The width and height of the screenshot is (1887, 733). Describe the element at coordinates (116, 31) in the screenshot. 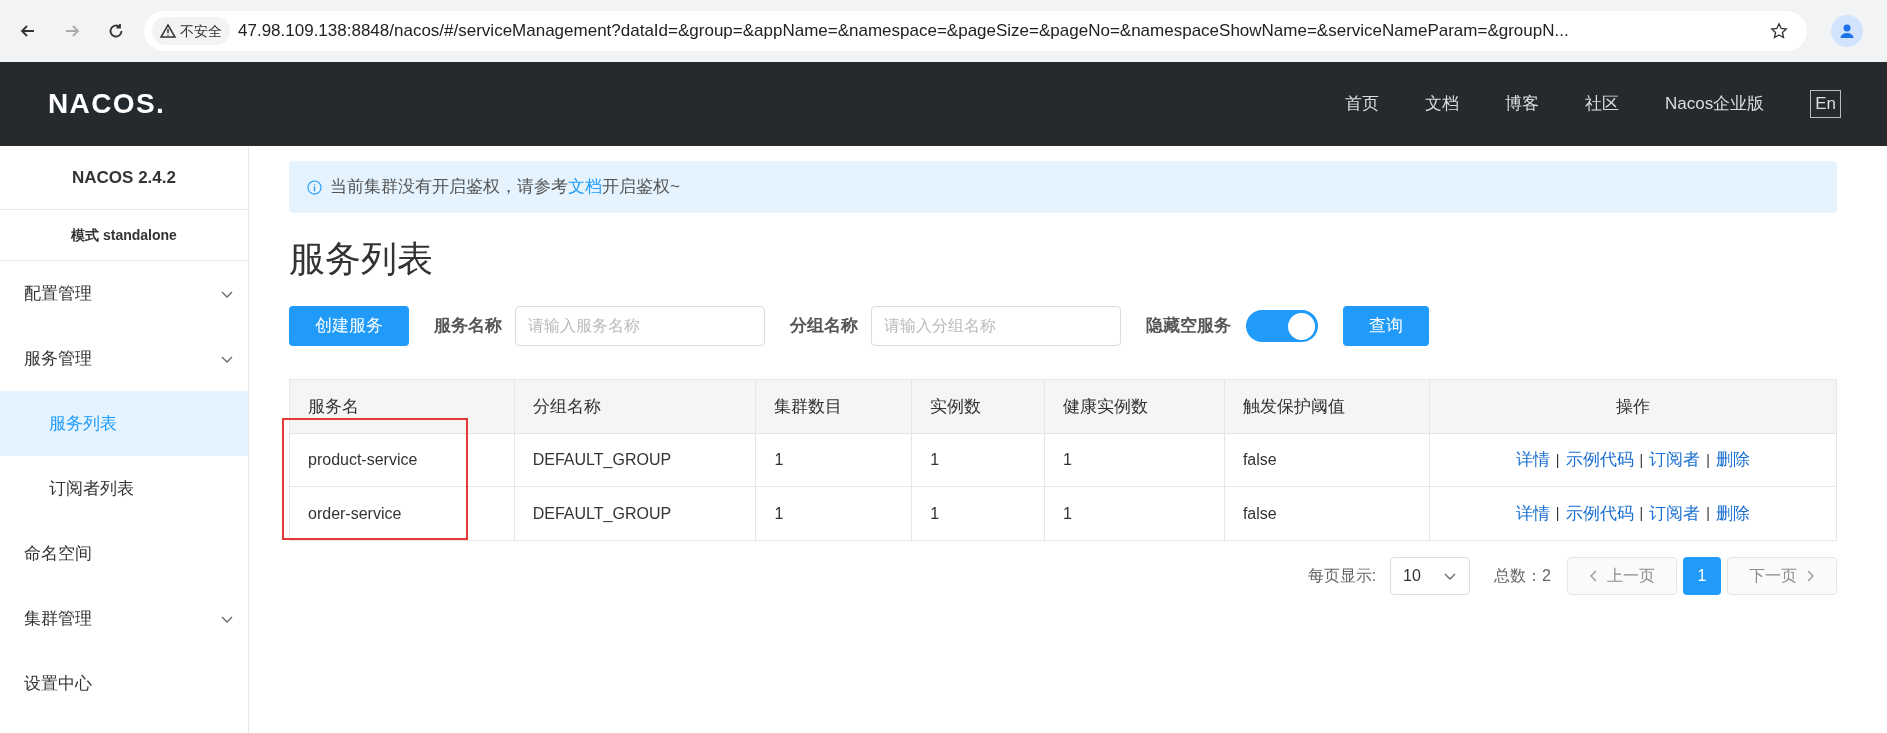

I see `reload-icon` at that location.